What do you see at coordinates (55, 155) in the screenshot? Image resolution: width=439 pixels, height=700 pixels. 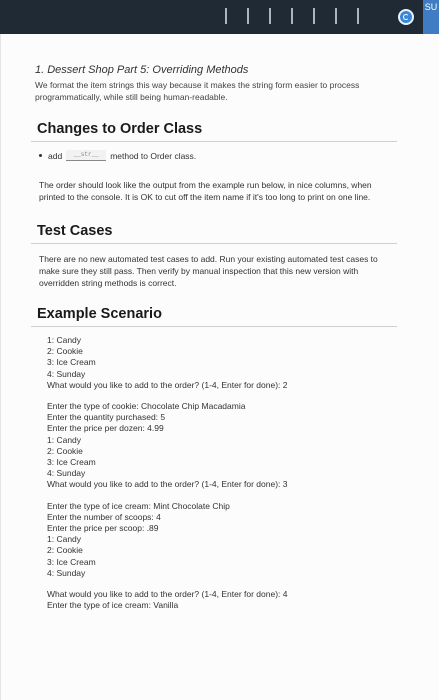 I see `bullet-pre-text: add` at bounding box center [55, 155].